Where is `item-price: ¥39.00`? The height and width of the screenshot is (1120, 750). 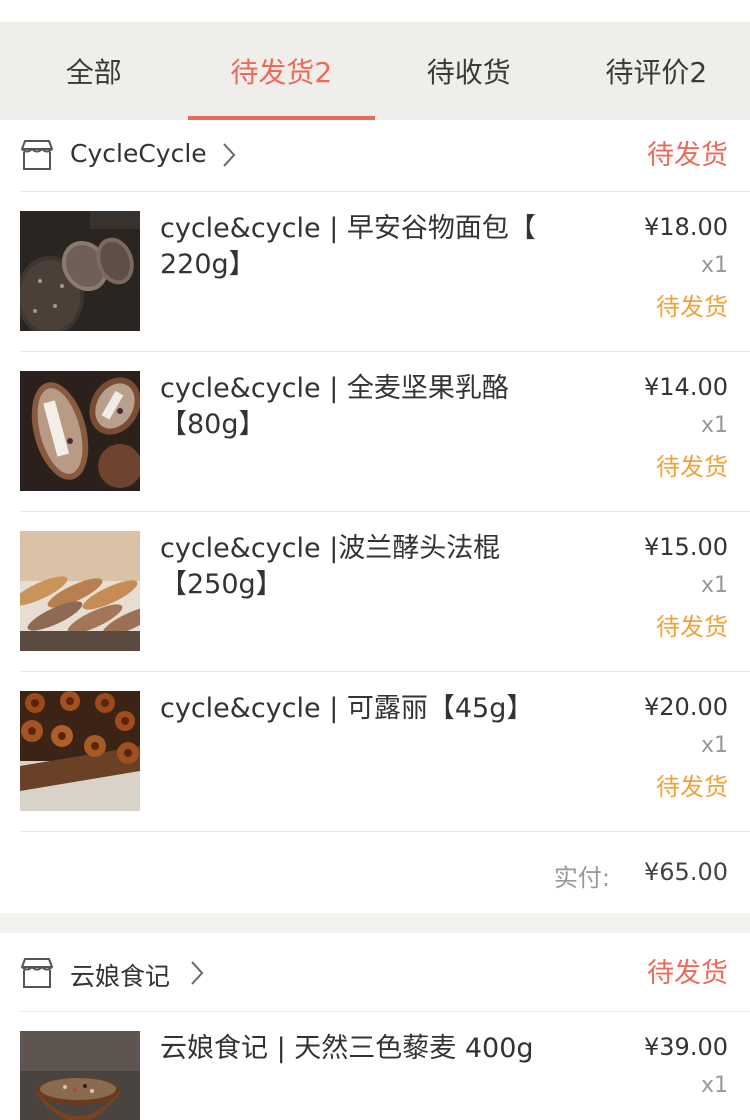
item-price: ¥39.00 is located at coordinates (686, 1047).